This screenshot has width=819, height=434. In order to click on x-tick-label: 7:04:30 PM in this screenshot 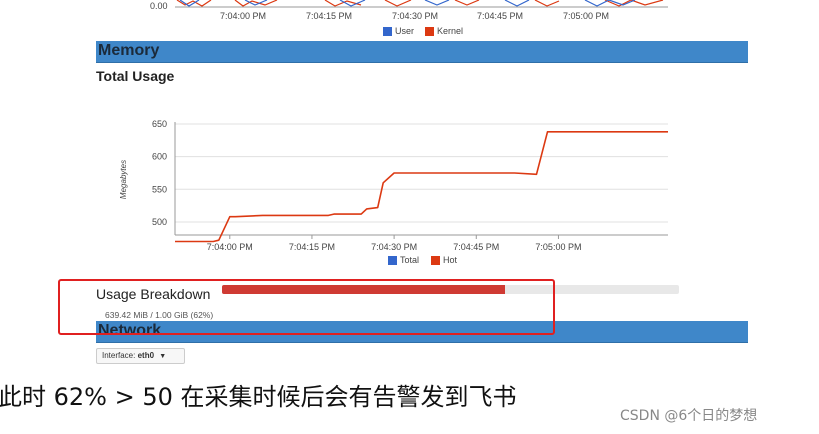, I will do `click(394, 247)`.